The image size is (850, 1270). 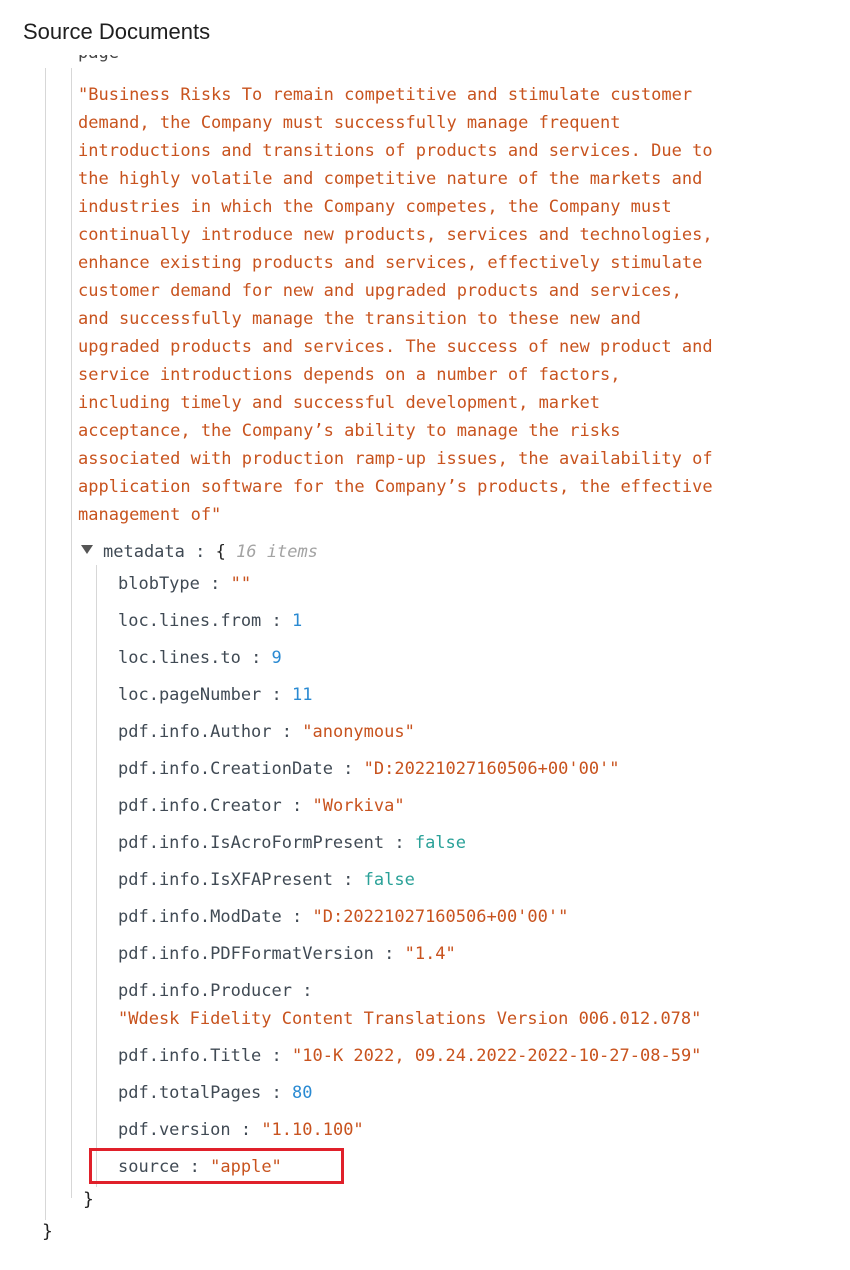 What do you see at coordinates (302, 1093) in the screenshot?
I see `field-value: 80` at bounding box center [302, 1093].